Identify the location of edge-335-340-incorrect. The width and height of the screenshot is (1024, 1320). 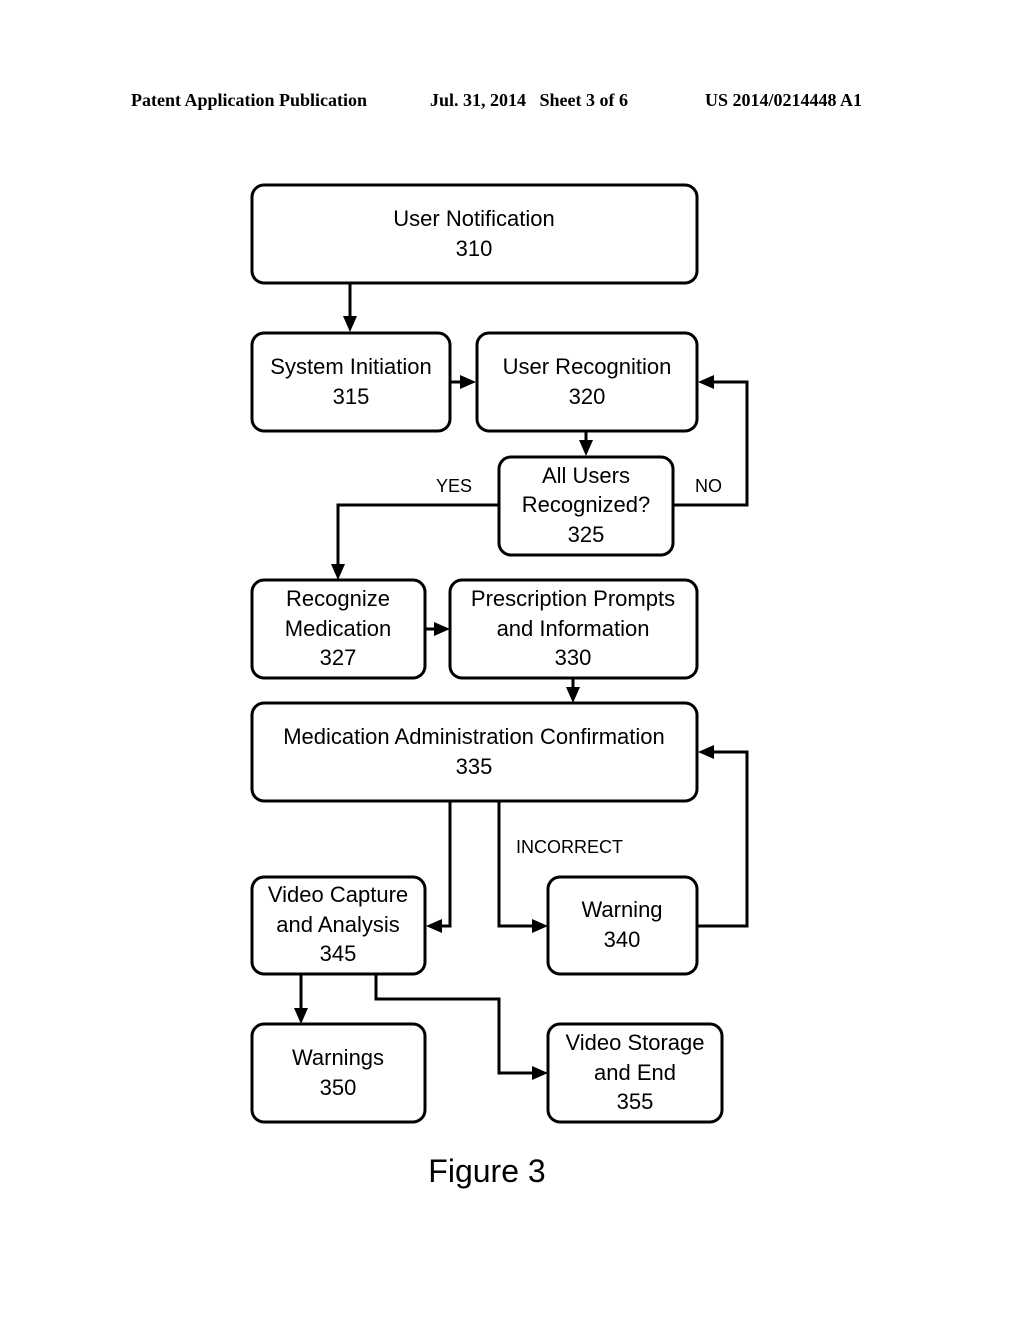
(515, 864).